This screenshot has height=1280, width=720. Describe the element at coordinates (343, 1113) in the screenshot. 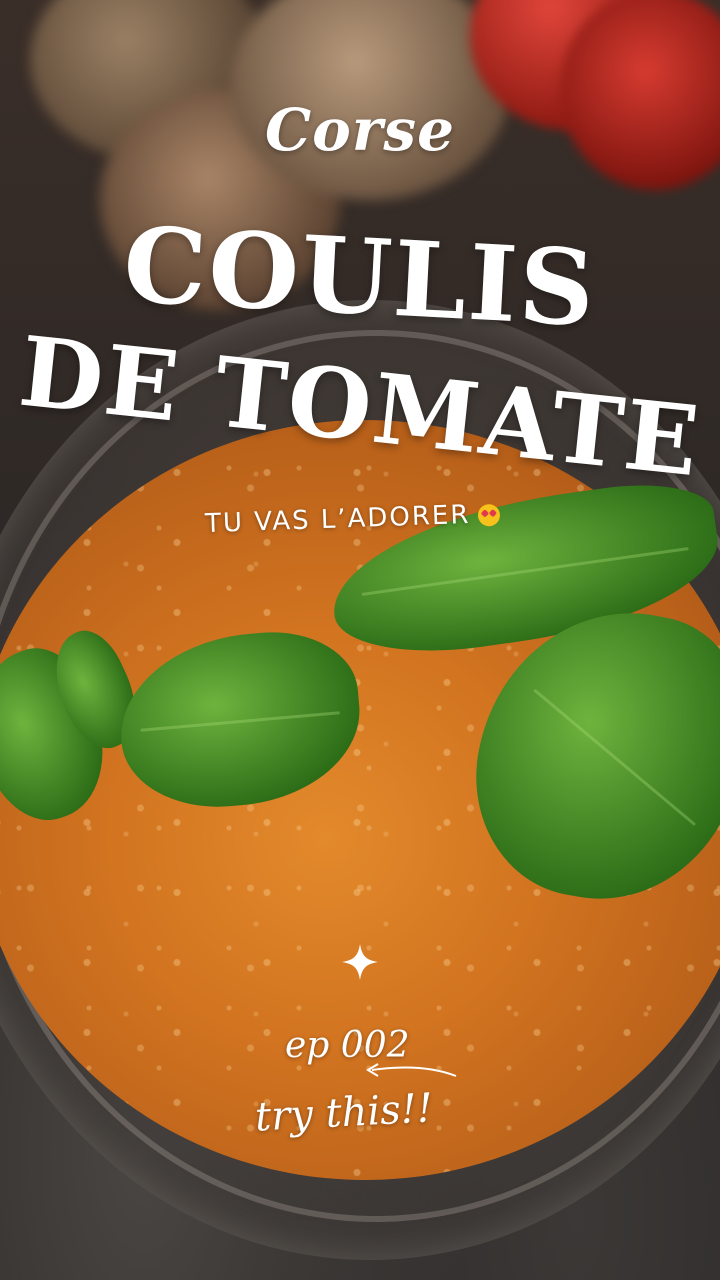

I see `call-to-action: try this!!` at that location.